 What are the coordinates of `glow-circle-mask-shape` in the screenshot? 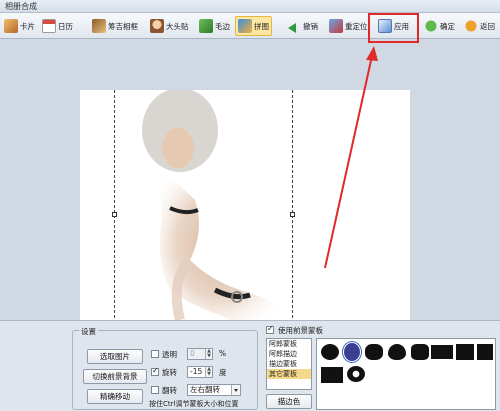 It's located at (356, 374).